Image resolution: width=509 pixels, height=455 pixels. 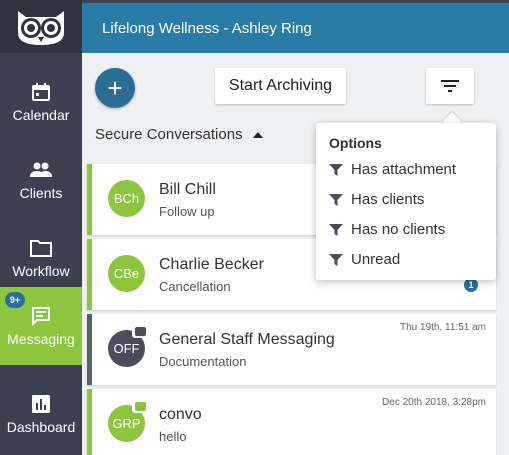 What do you see at coordinates (434, 402) in the screenshot?
I see `conversation-timestamp: Dec 20th 2018, 3:28pm` at bounding box center [434, 402].